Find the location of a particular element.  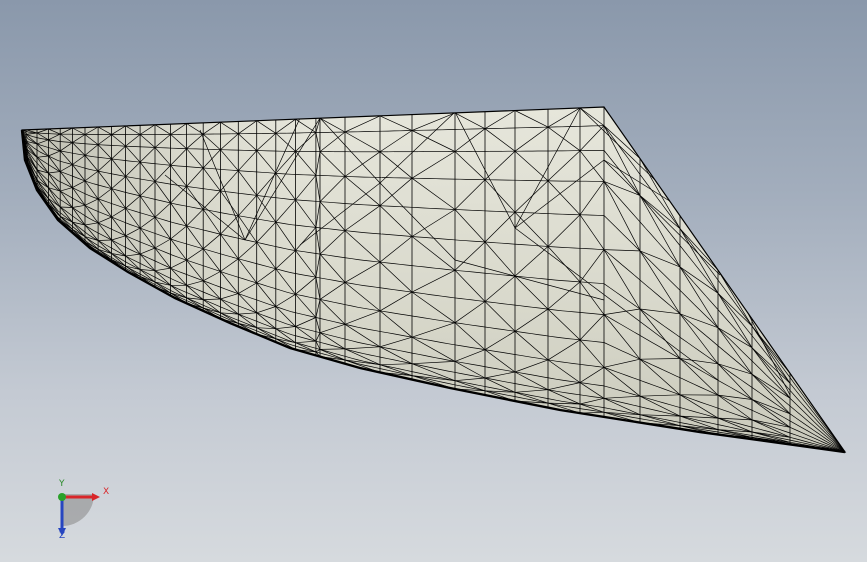

triad-shadow is located at coordinates (78, 510).